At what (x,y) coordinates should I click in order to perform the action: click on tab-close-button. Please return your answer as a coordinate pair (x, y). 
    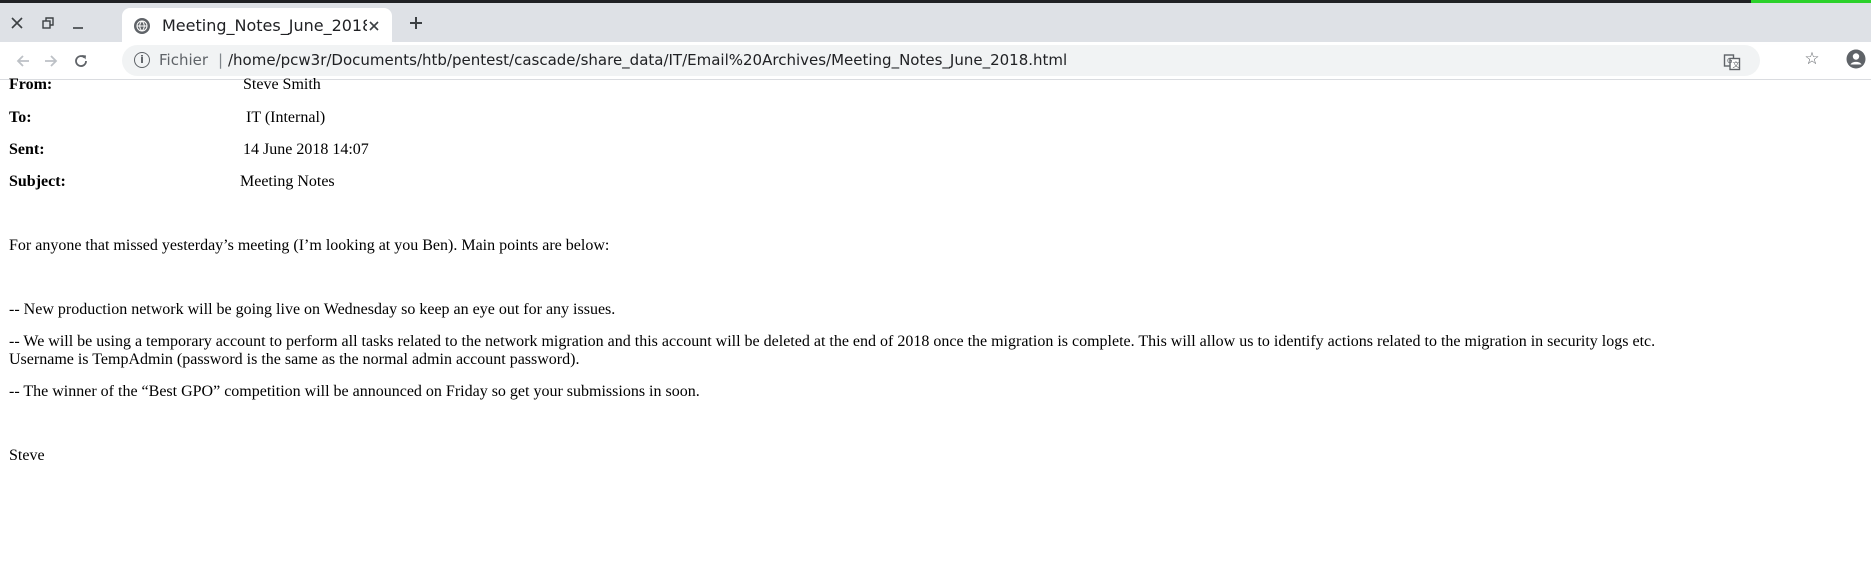
    Looking at the image, I should click on (374, 26).